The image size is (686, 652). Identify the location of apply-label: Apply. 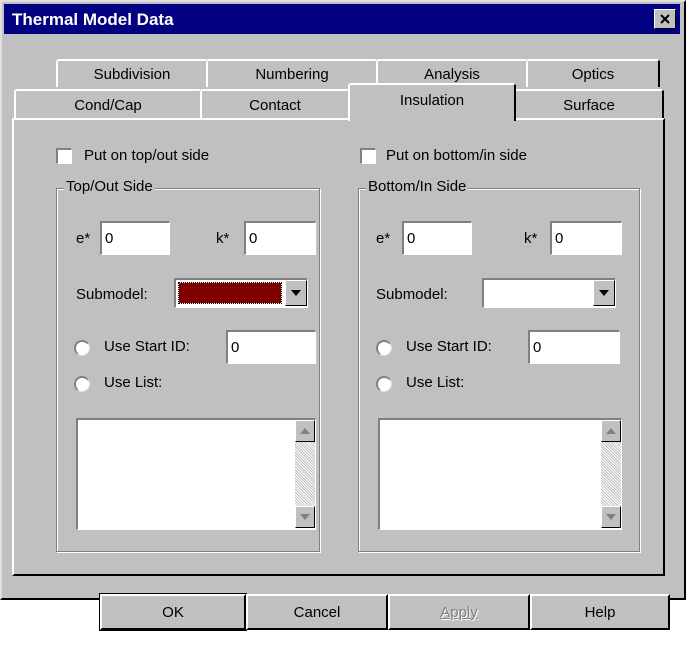
(459, 612).